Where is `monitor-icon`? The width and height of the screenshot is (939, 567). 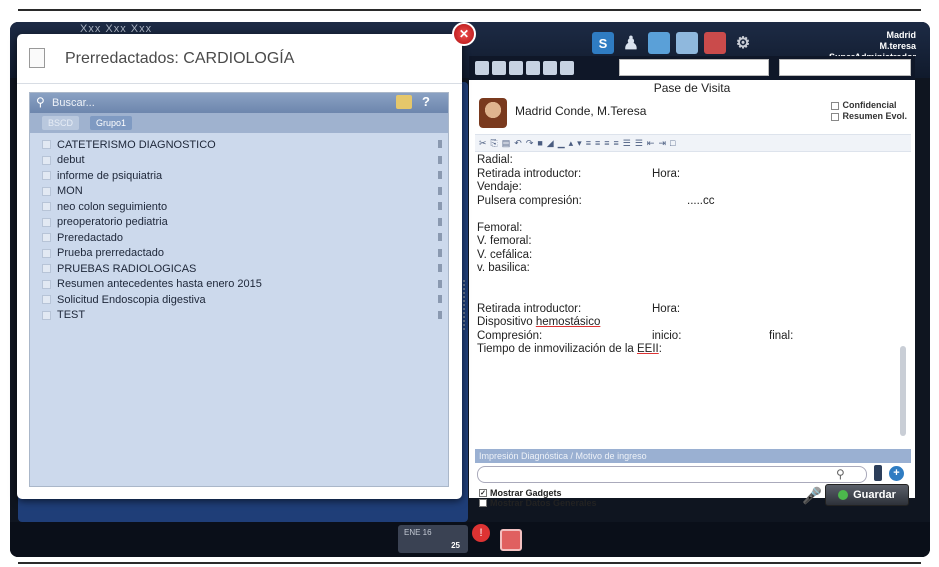
monitor-icon is located at coordinates (659, 43).